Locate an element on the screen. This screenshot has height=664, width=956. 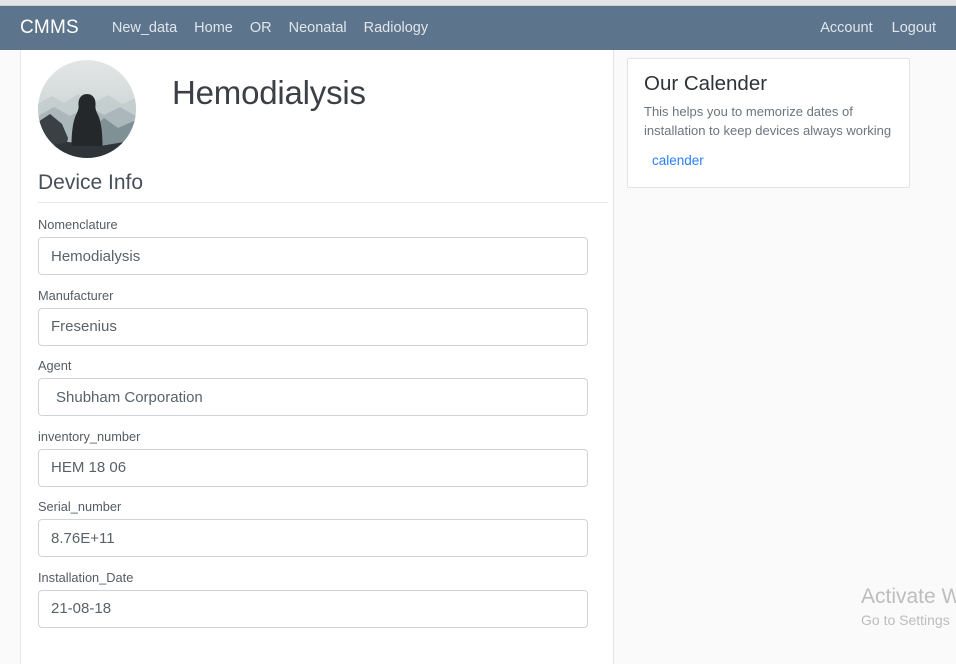
avatar is located at coordinates (87, 109).